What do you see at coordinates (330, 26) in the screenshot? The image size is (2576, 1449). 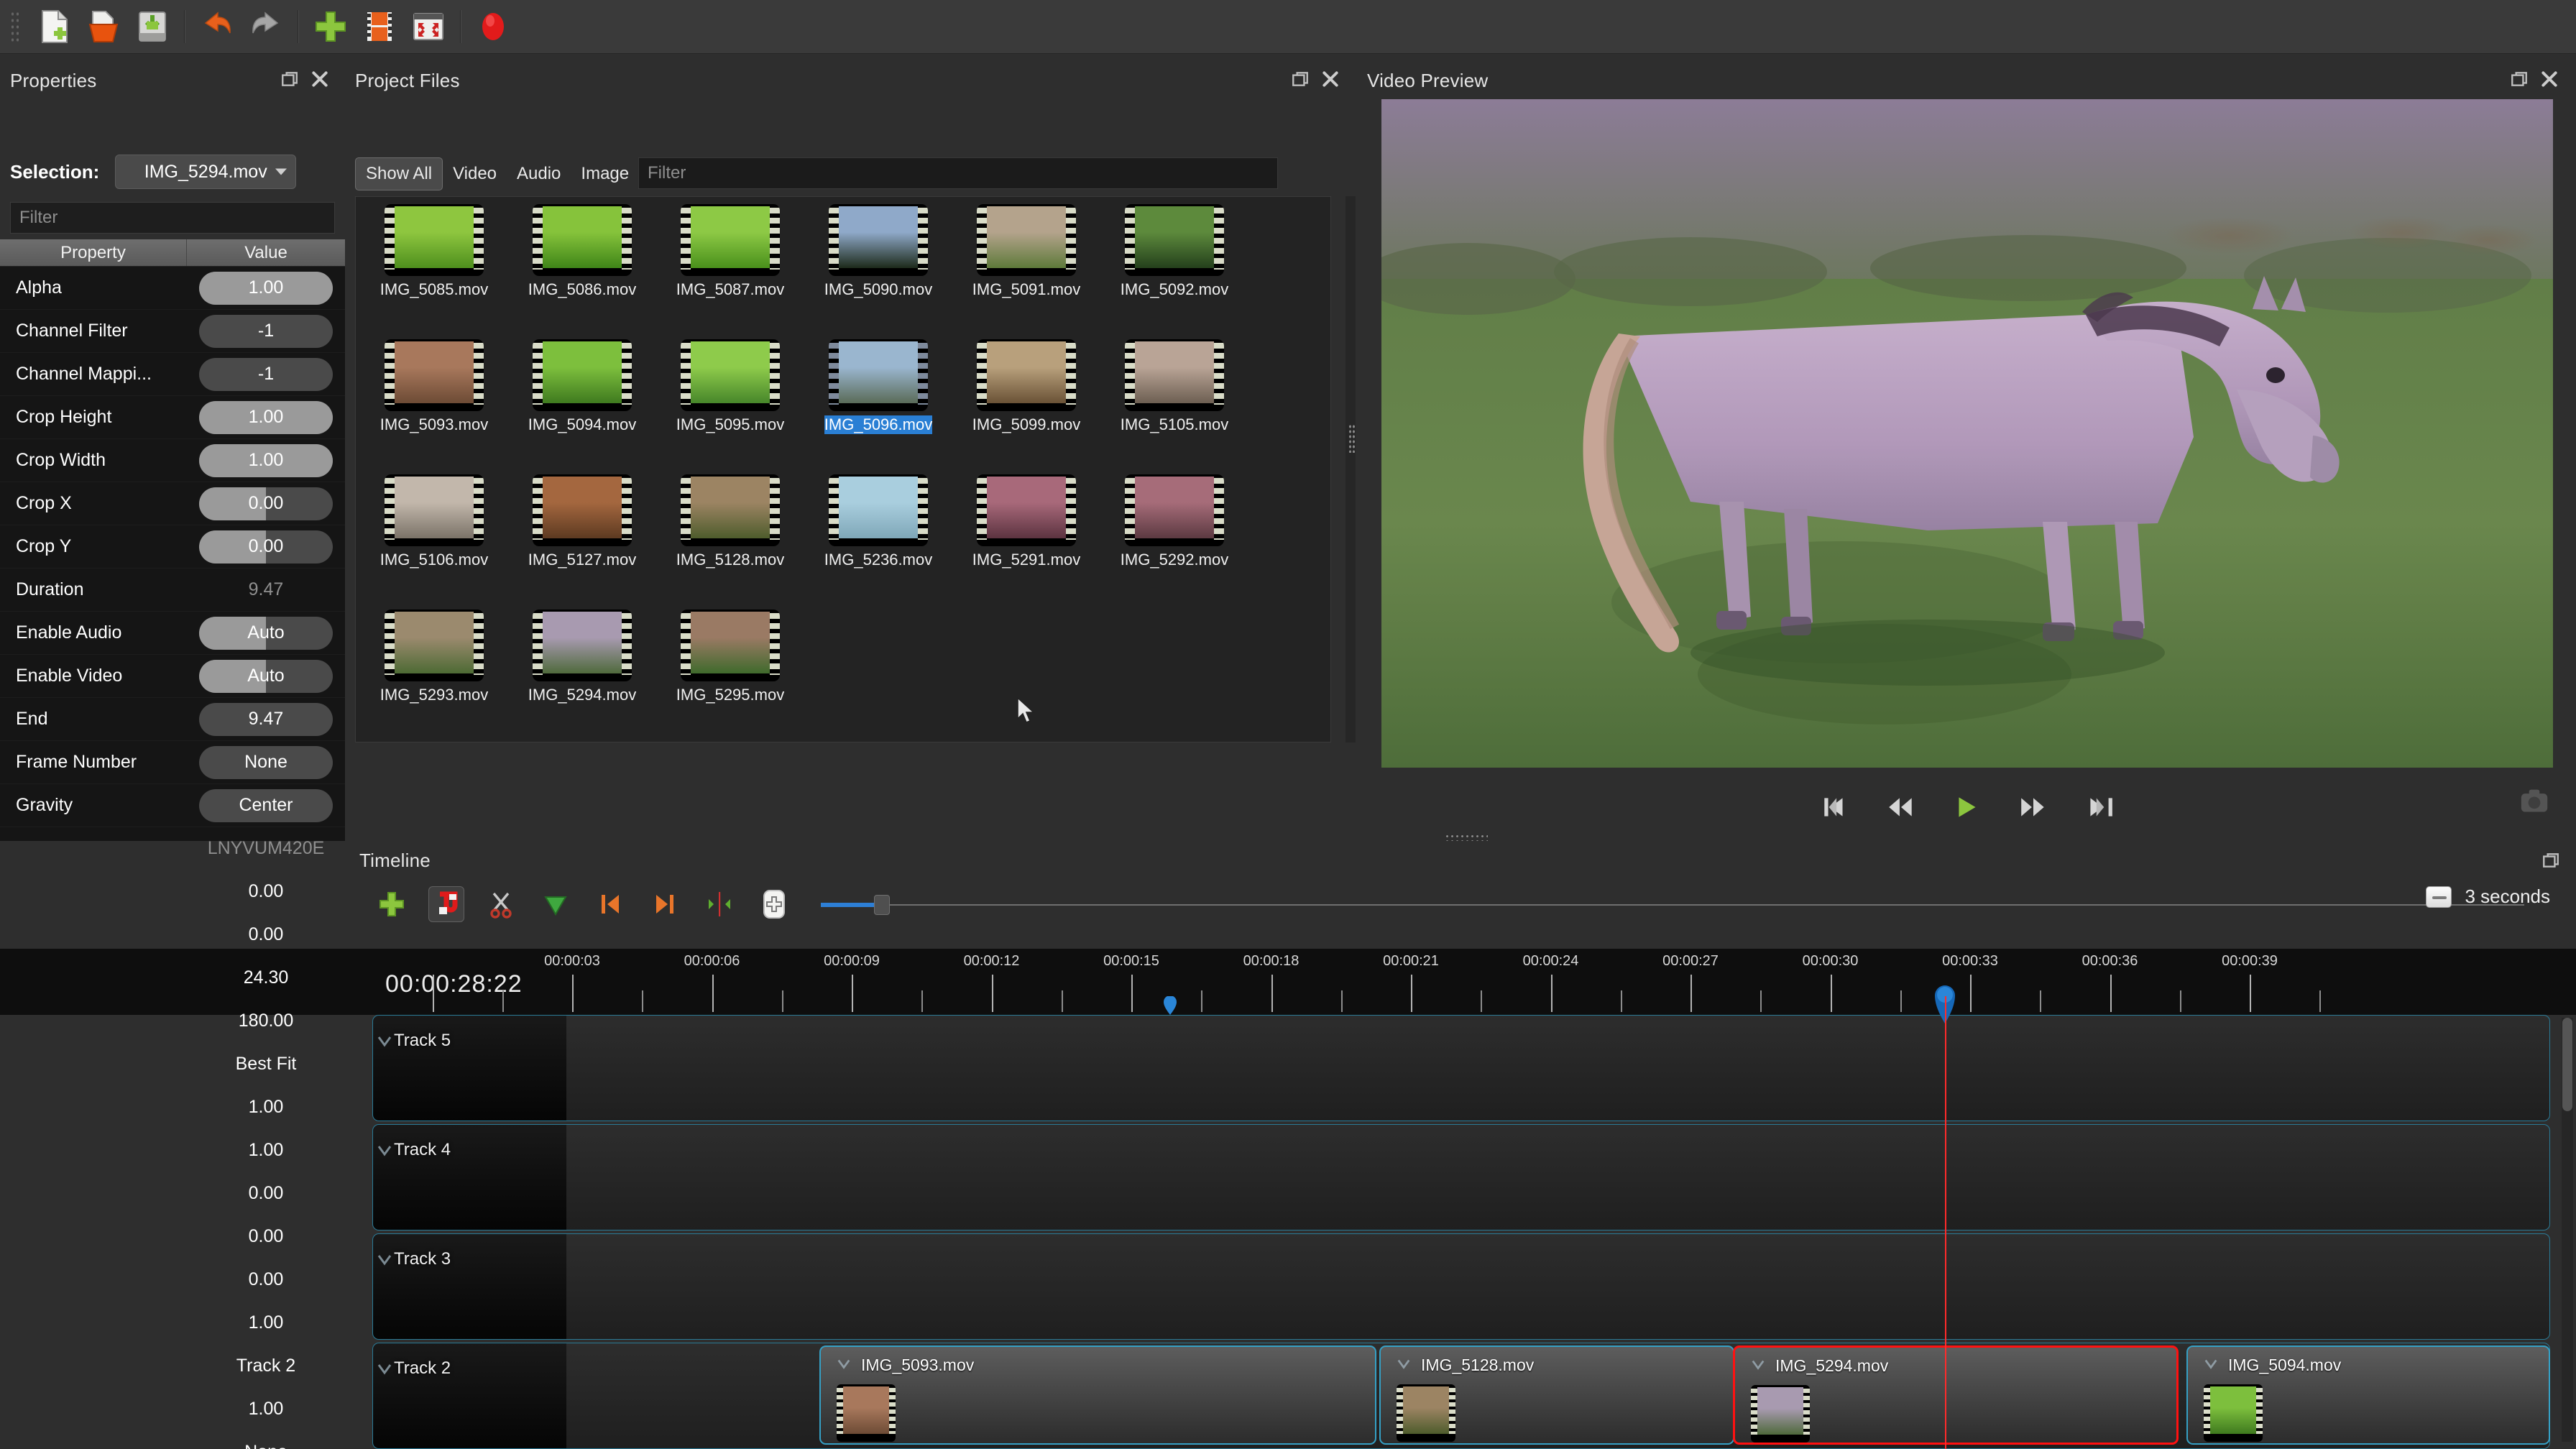 I see `import-files-button` at bounding box center [330, 26].